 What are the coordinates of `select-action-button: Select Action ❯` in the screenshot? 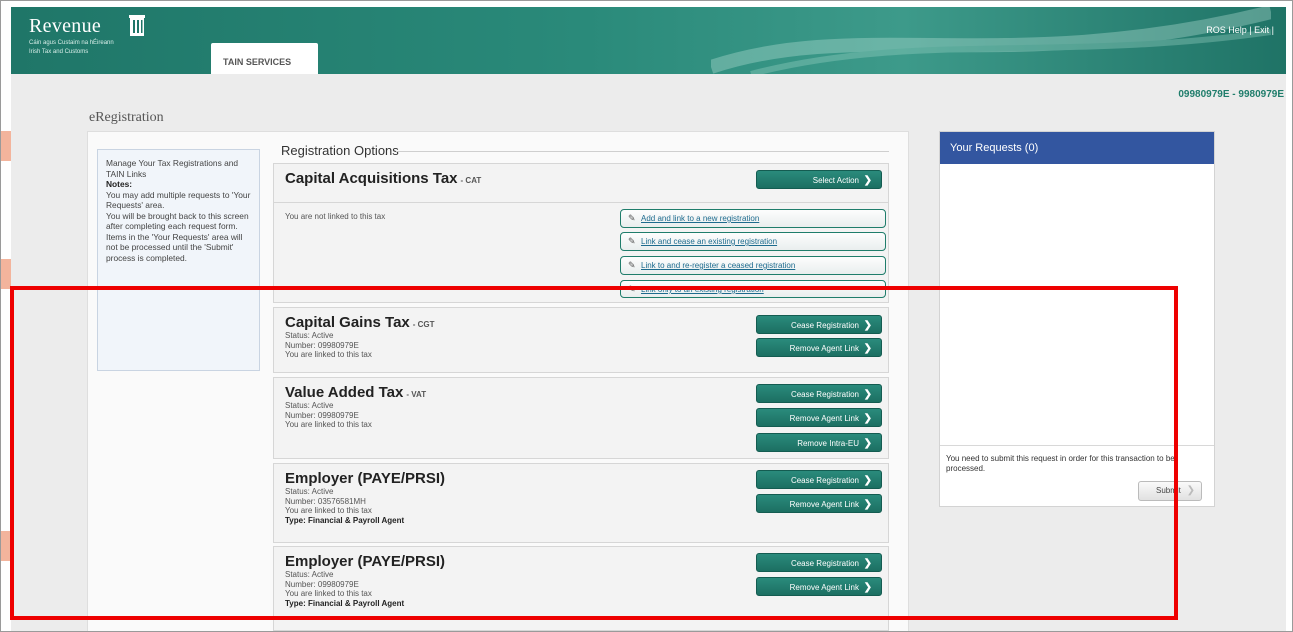 It's located at (819, 179).